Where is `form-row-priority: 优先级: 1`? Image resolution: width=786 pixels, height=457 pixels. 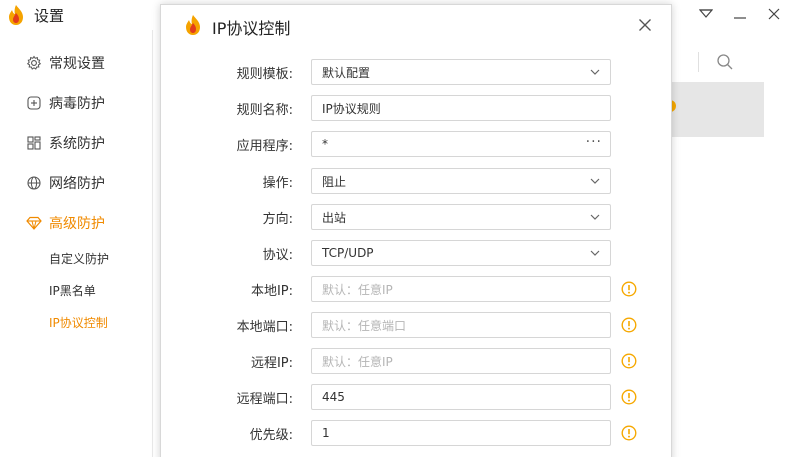
form-row-priority: 优先级: 1 is located at coordinates (416, 433).